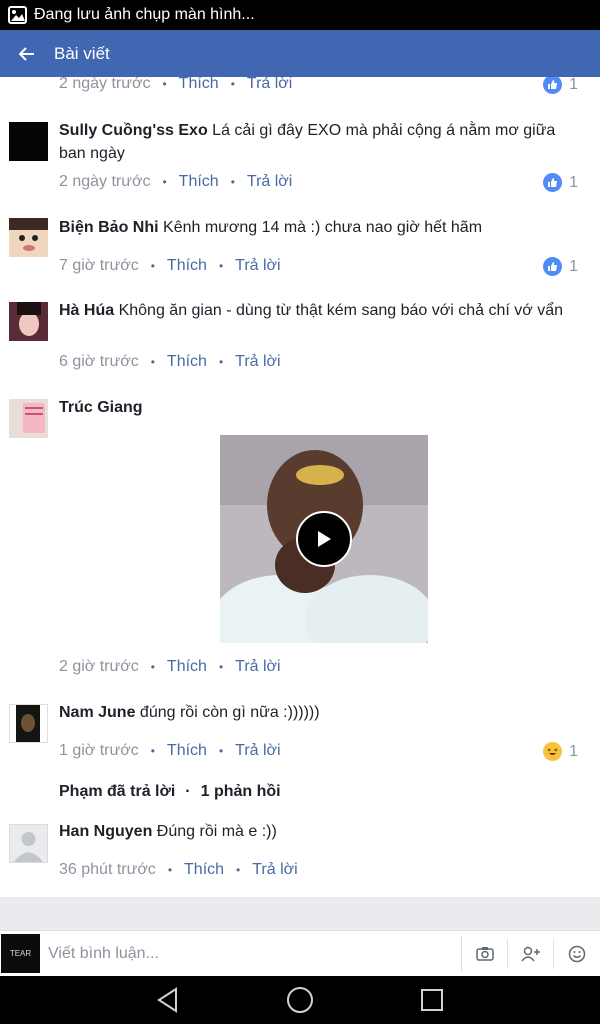 The width and height of the screenshot is (600, 1024). I want to click on view-replies-link: Phạm đã trả lời · 1 phản hồi, so click(170, 792).